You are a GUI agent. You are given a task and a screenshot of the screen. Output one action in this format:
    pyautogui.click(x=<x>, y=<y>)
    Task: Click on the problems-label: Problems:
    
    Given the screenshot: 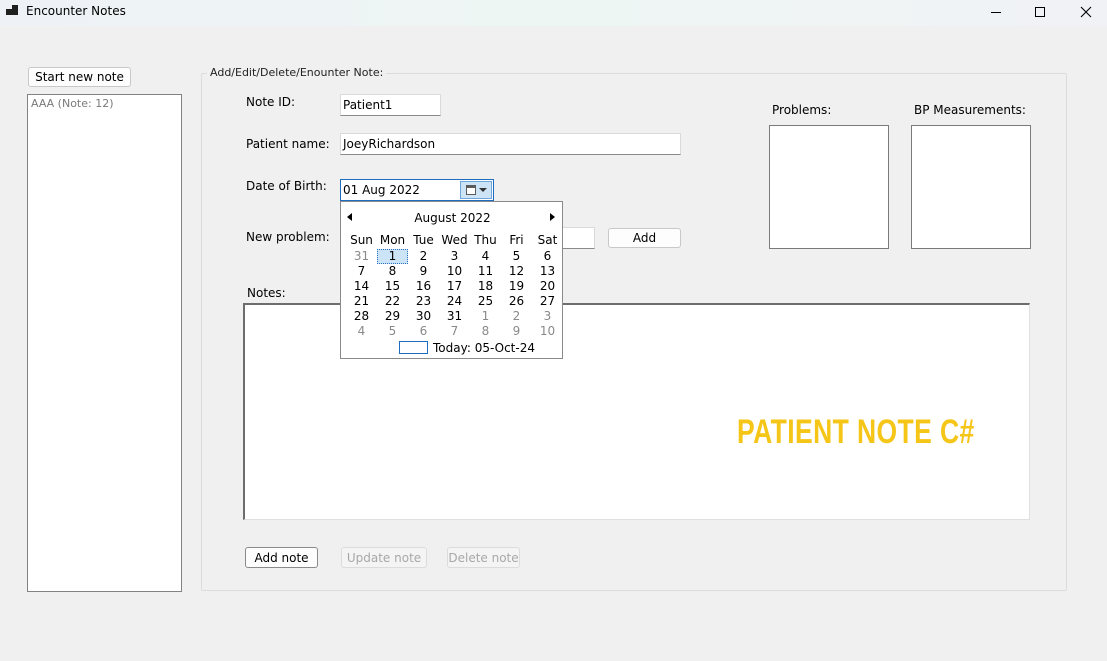 What is the action you would take?
    pyautogui.click(x=802, y=110)
    